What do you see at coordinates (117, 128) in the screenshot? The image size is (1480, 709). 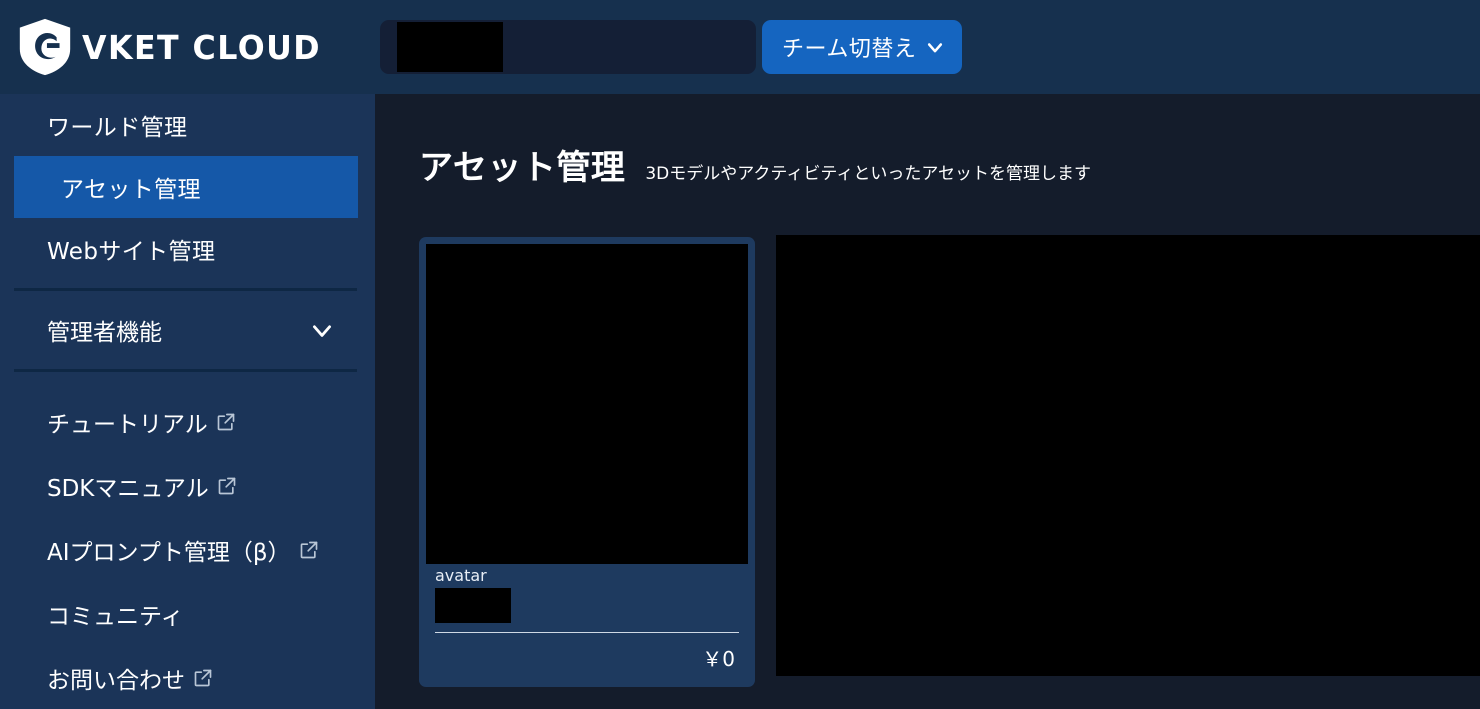 I see `sidebar-item-label: ワールド管理` at bounding box center [117, 128].